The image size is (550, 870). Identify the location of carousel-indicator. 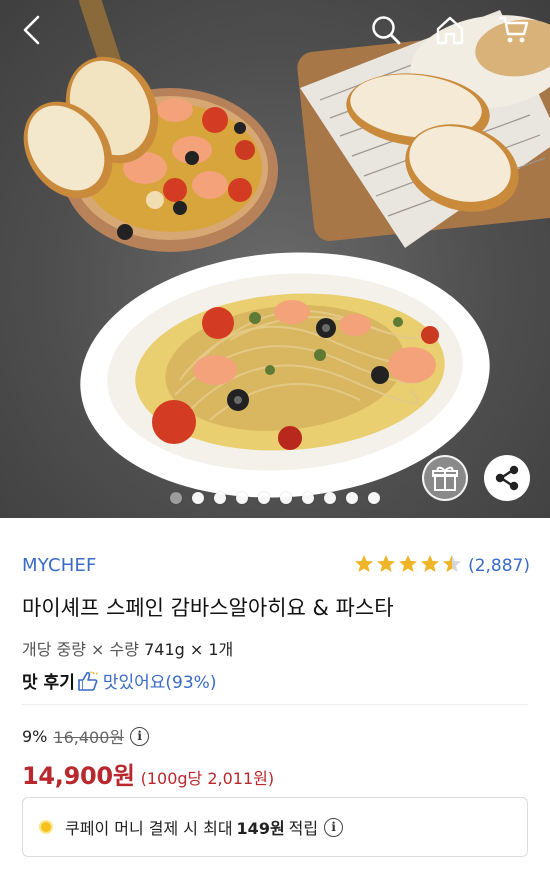
(275, 499).